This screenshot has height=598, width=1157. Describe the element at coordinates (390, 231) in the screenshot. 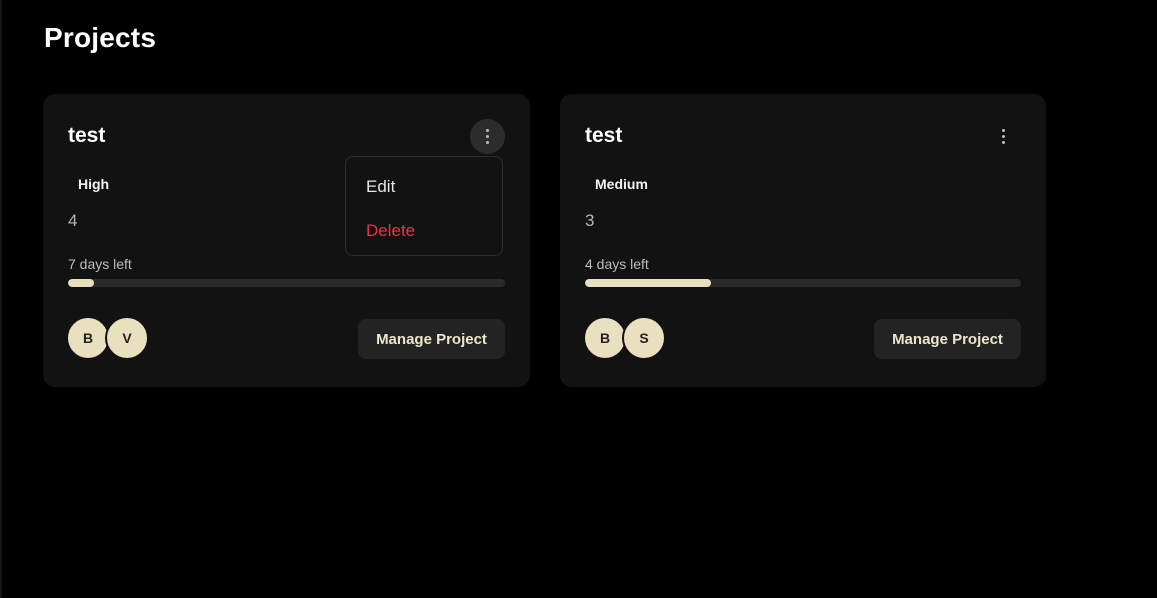

I see `delete-menu-item: Delete` at that location.